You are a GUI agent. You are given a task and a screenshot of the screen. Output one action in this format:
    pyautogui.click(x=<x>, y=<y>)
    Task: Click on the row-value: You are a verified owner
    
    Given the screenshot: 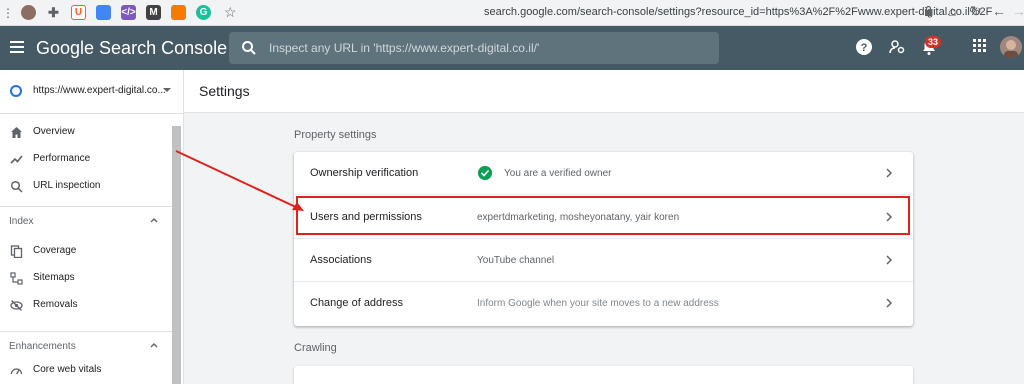 What is the action you would take?
    pyautogui.click(x=558, y=173)
    